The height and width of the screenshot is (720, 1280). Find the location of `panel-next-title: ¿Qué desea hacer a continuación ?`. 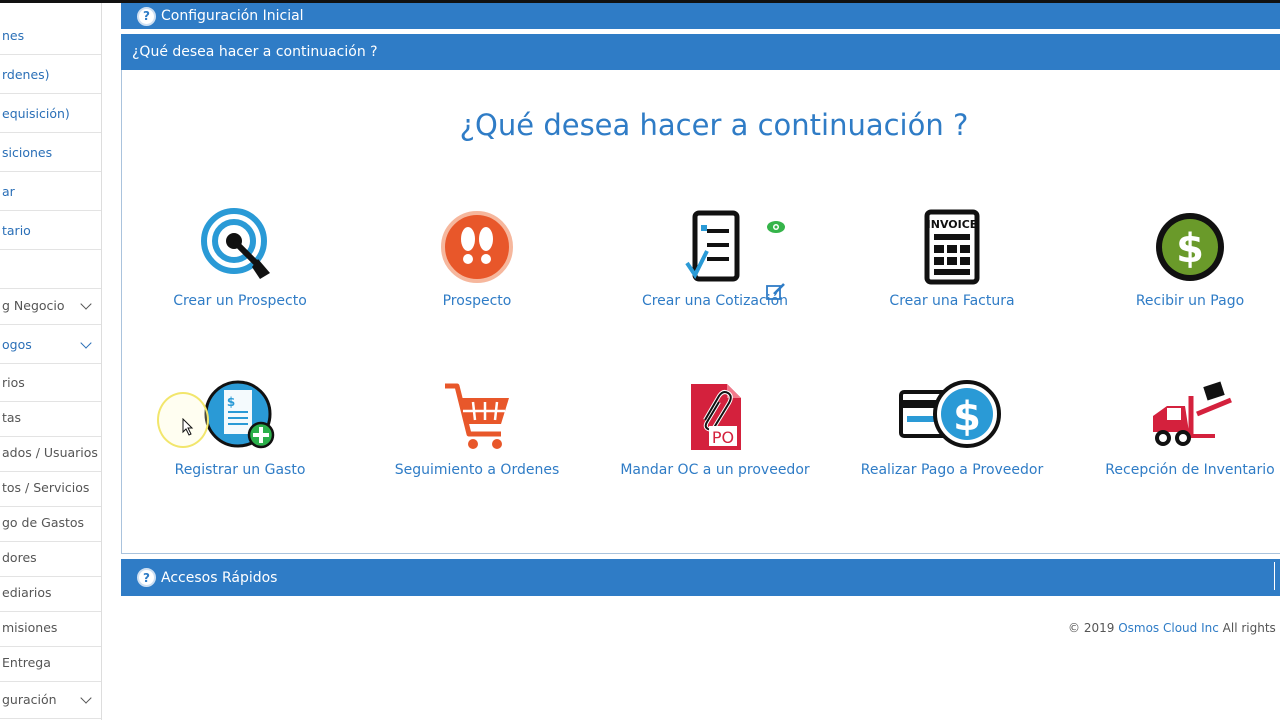

panel-next-title: ¿Qué desea hacer a continuación ? is located at coordinates (255, 52).